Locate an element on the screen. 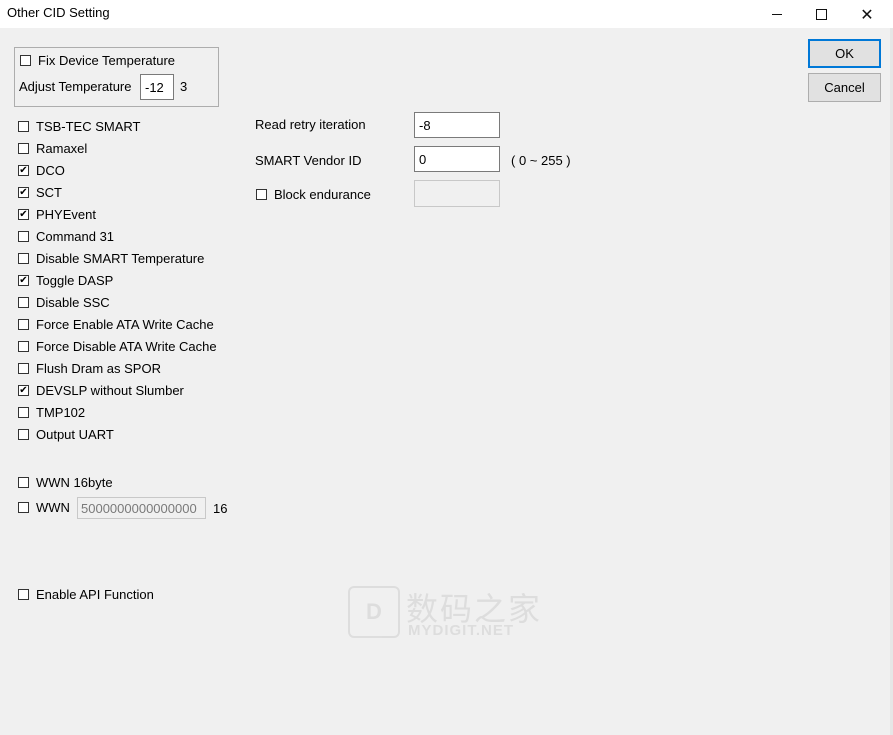 The image size is (893, 735). read-retry-label: Read retry iteration is located at coordinates (310, 124).